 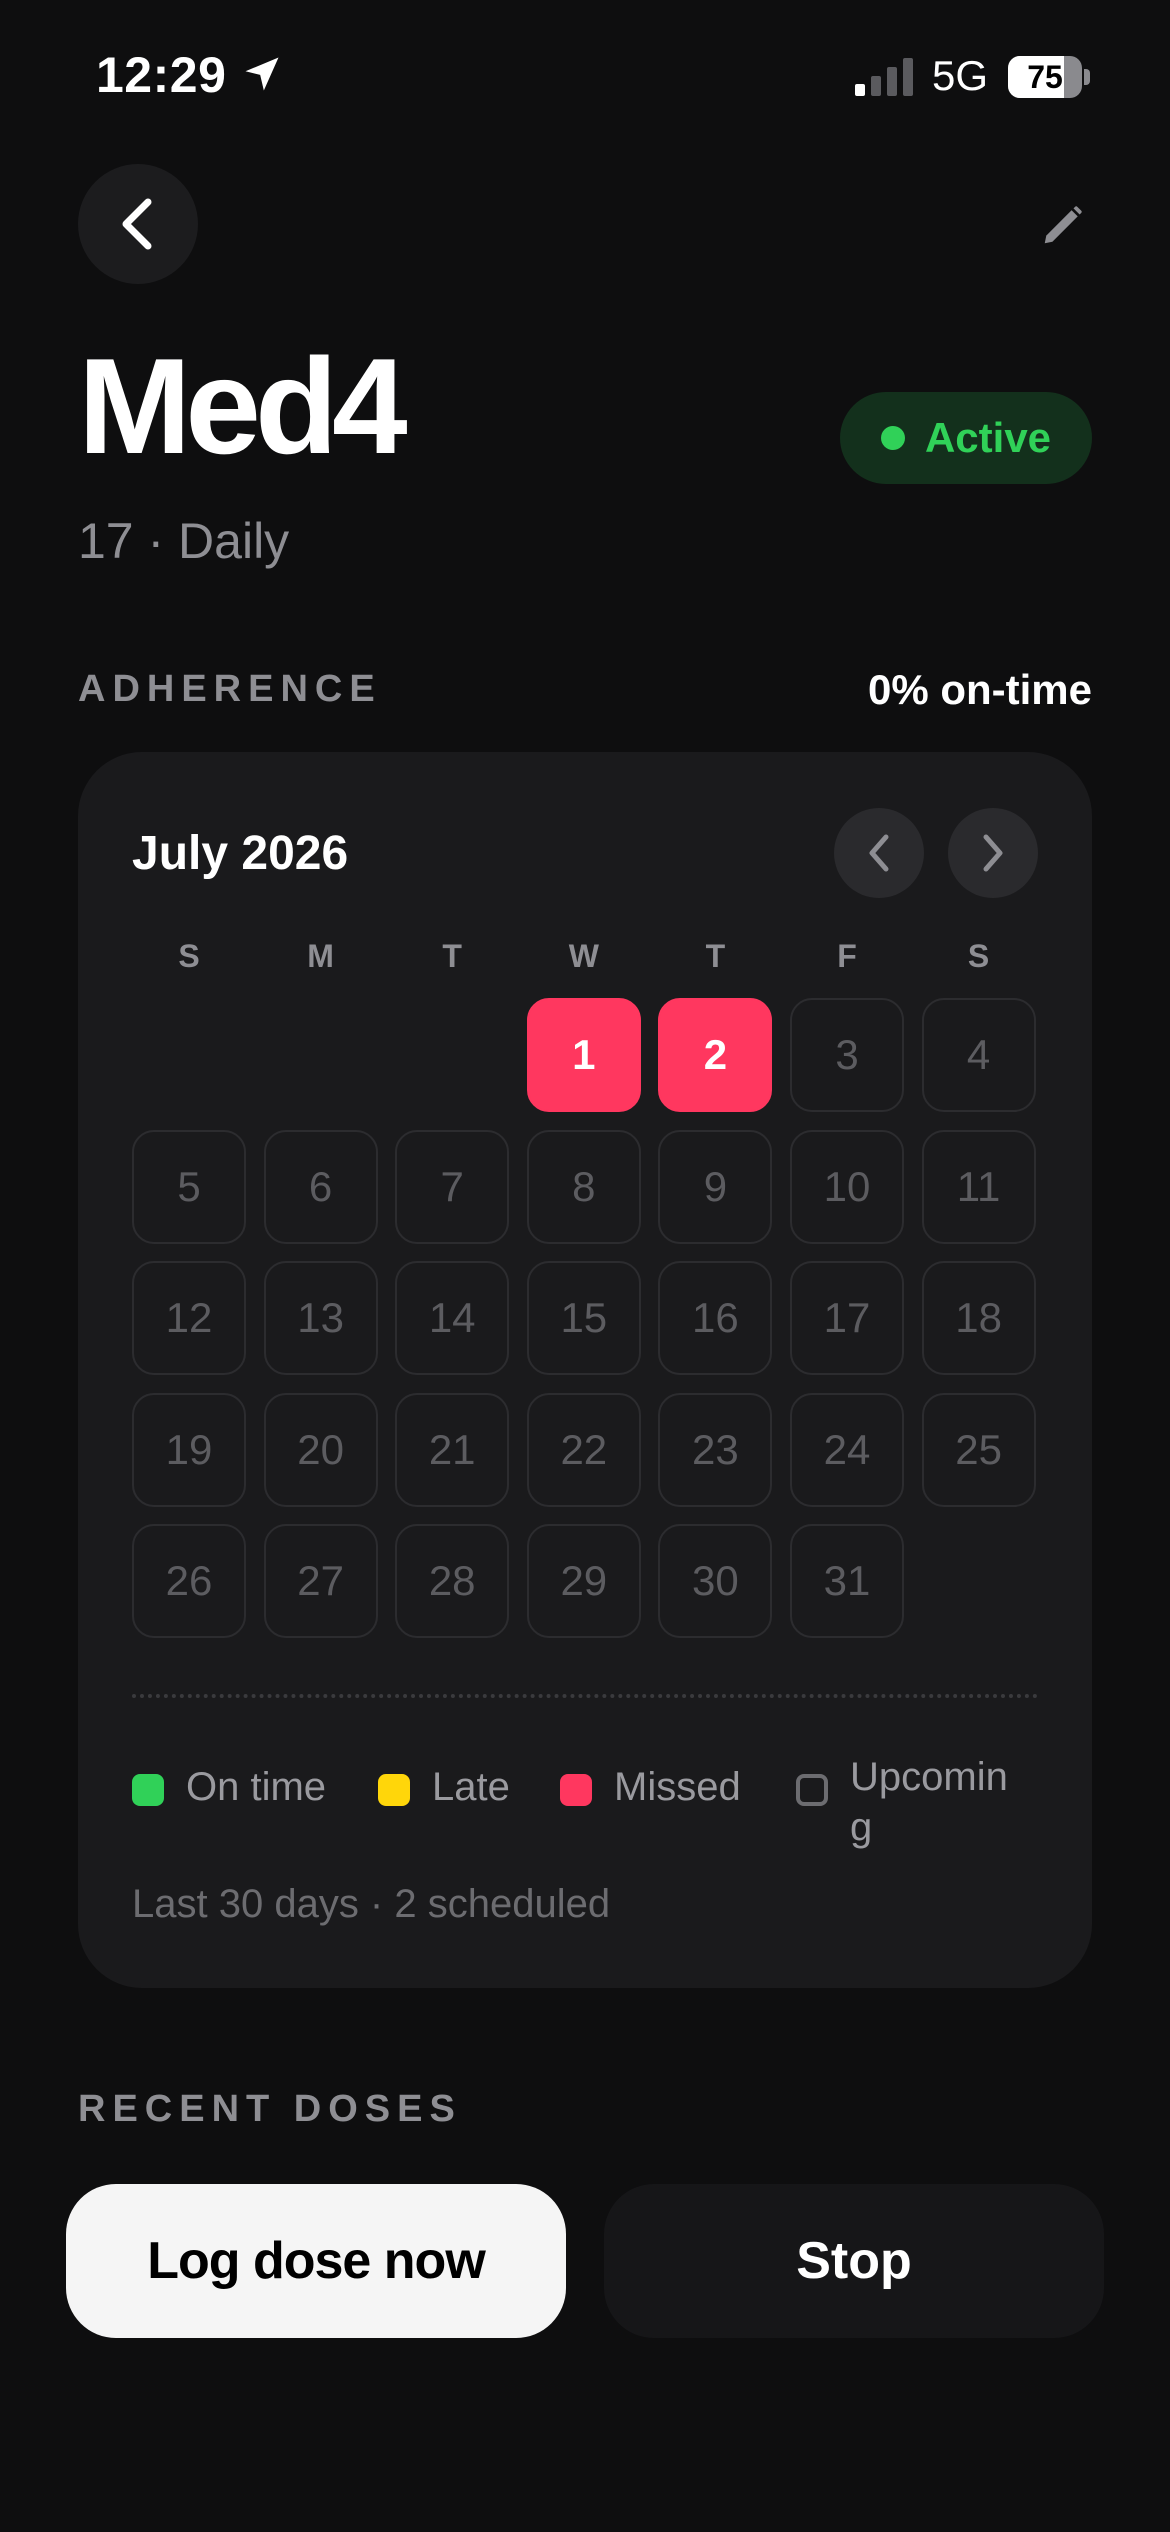 What do you see at coordinates (960, 75) in the screenshot?
I see `network-type: 5G` at bounding box center [960, 75].